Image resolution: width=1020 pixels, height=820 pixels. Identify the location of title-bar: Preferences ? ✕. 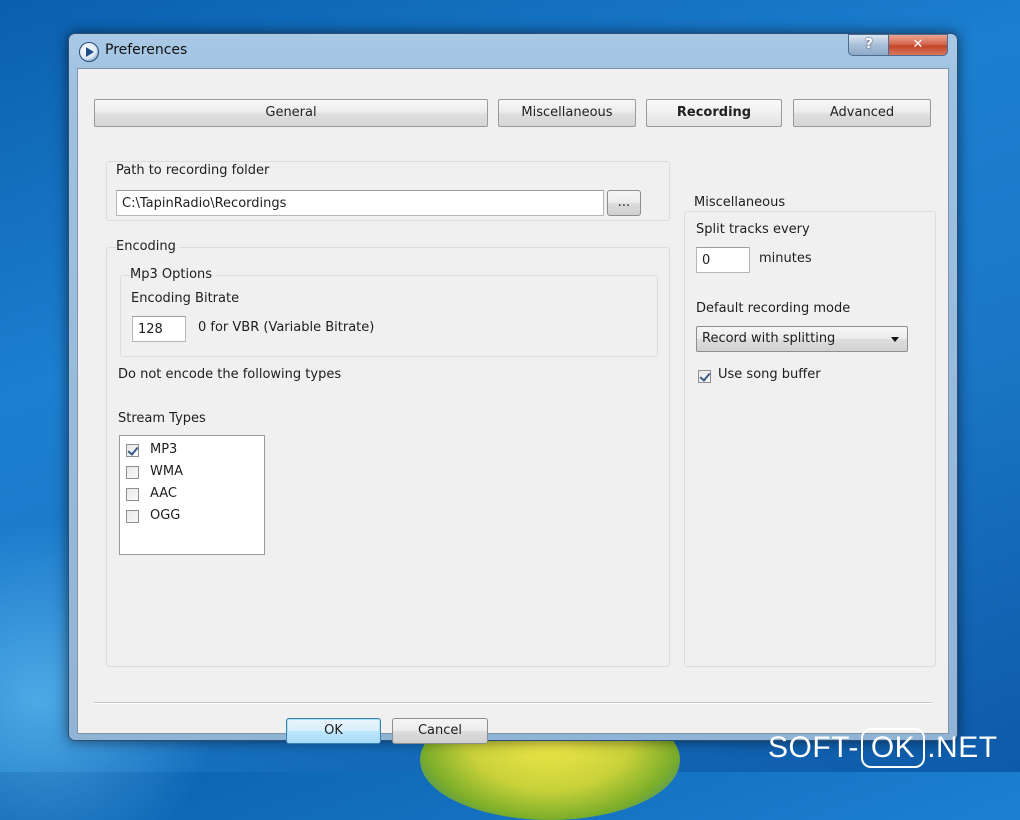
(513, 51).